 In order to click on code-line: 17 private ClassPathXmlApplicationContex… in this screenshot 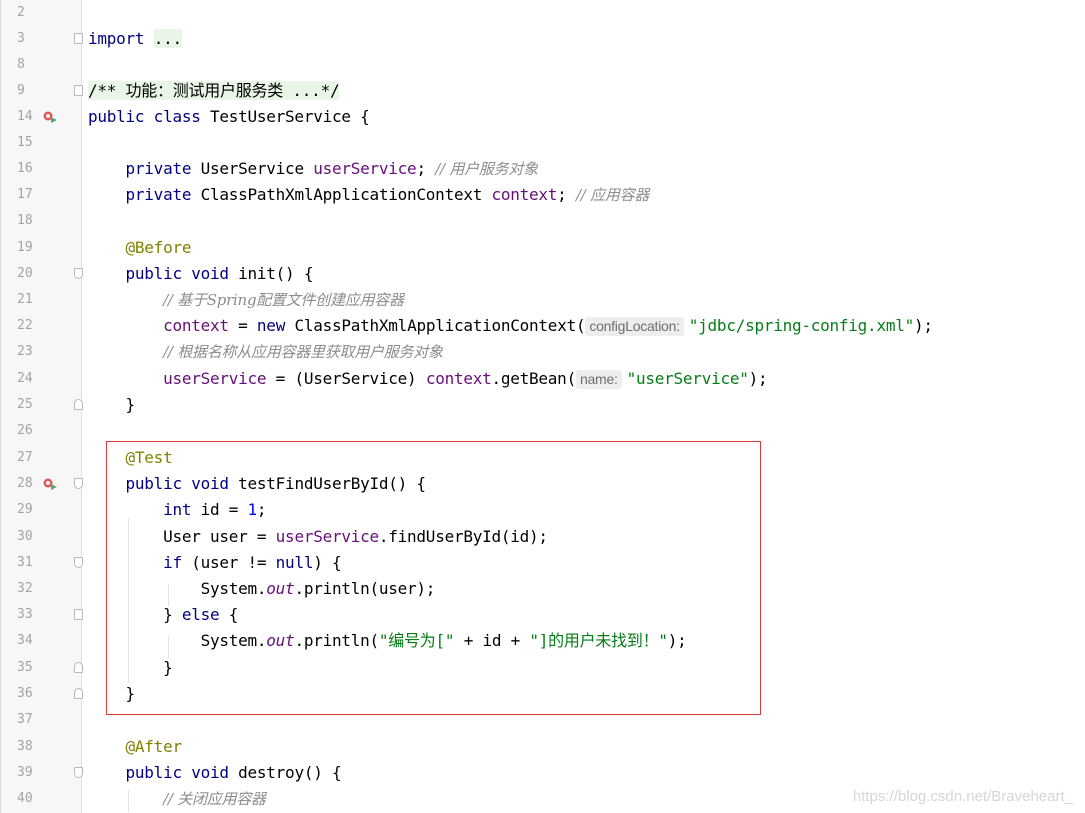, I will do `click(542, 195)`.